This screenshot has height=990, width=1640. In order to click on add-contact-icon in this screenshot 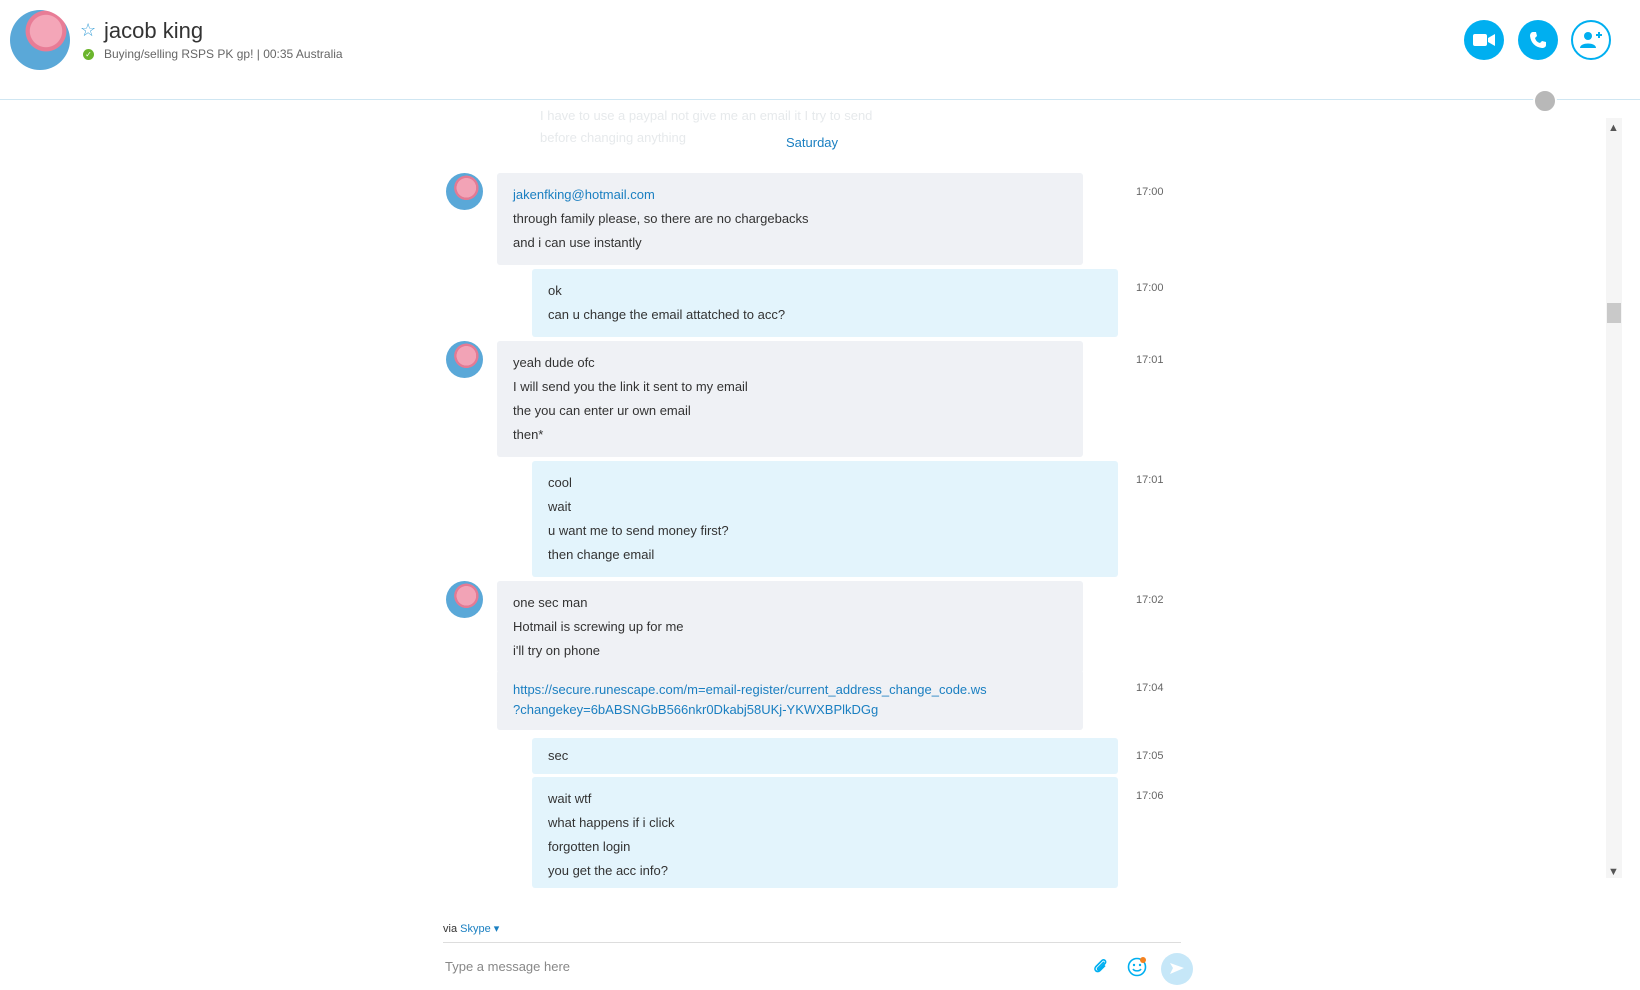, I will do `click(1591, 40)`.